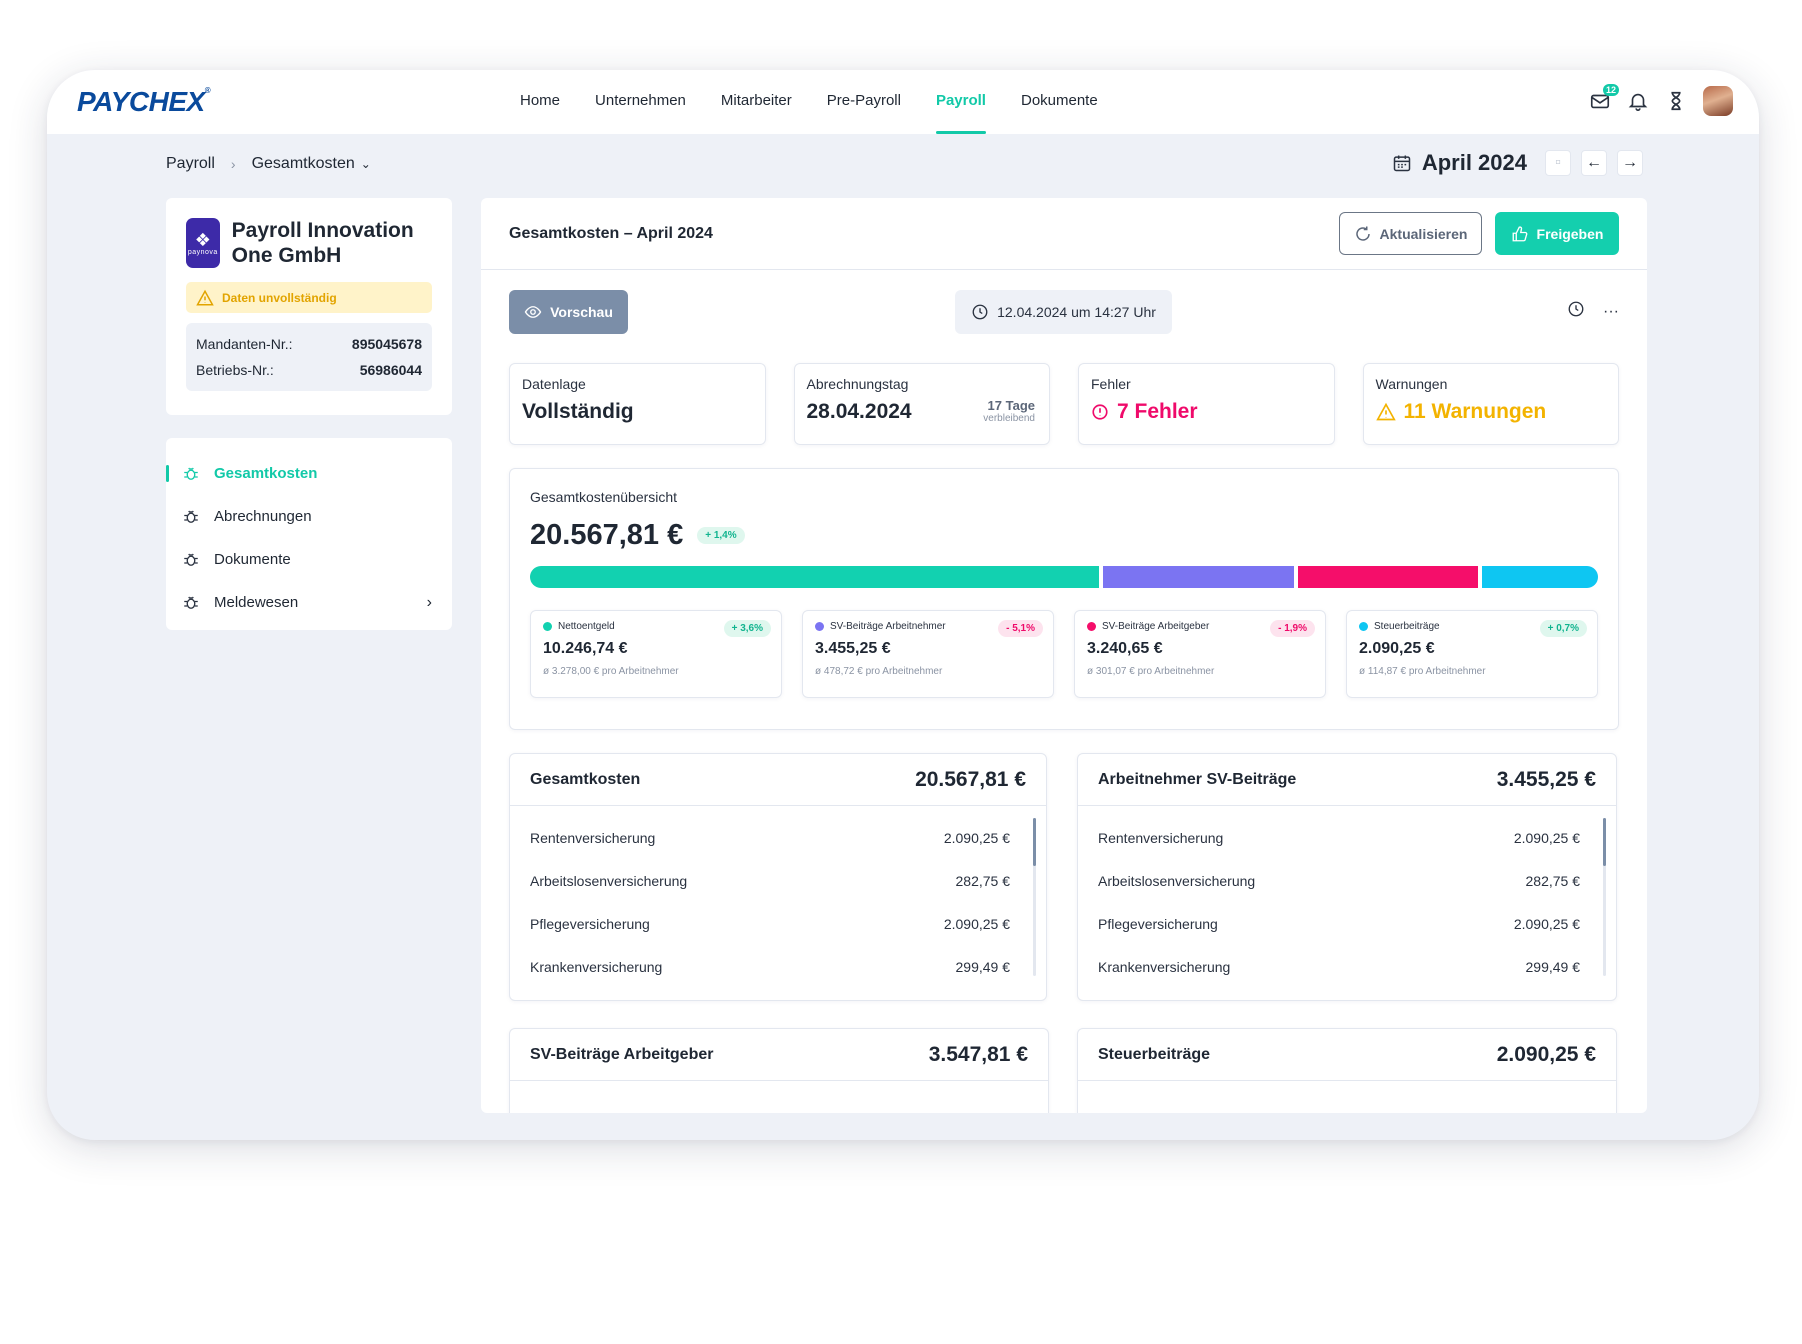 This screenshot has width=1802, height=1344. What do you see at coordinates (1362, 233) in the screenshot?
I see `refresh-icon` at bounding box center [1362, 233].